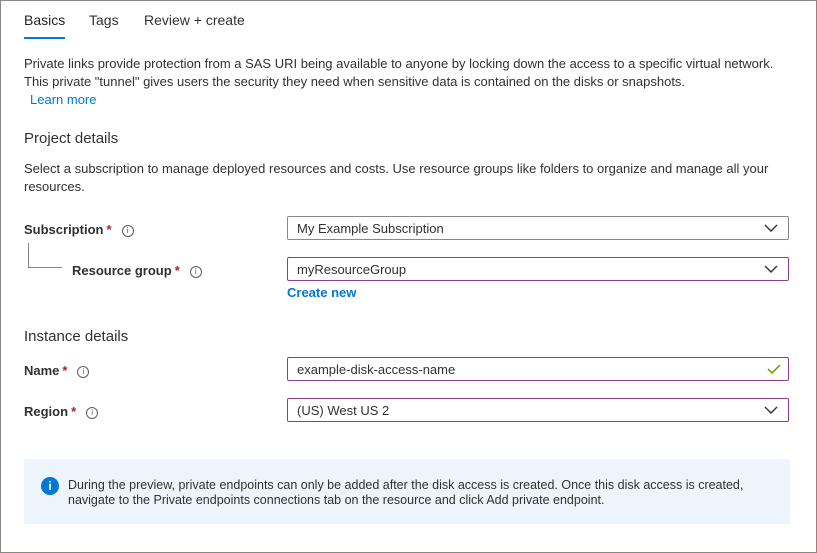  I want to click on resource-group-value: myResourceGroup, so click(352, 269).